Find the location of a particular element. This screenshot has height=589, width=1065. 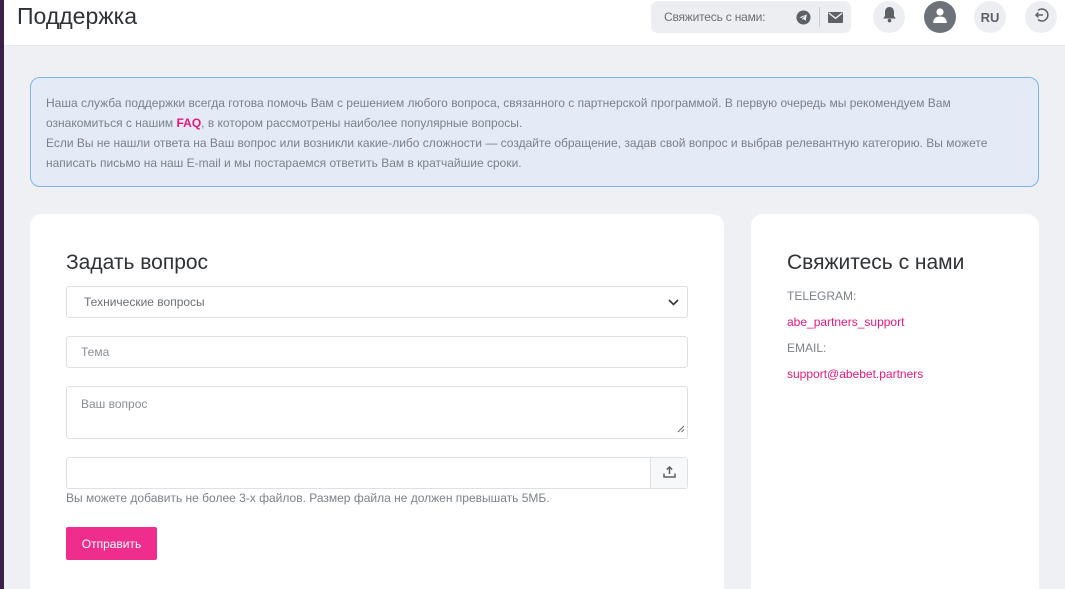

upload-icon is located at coordinates (669, 473).